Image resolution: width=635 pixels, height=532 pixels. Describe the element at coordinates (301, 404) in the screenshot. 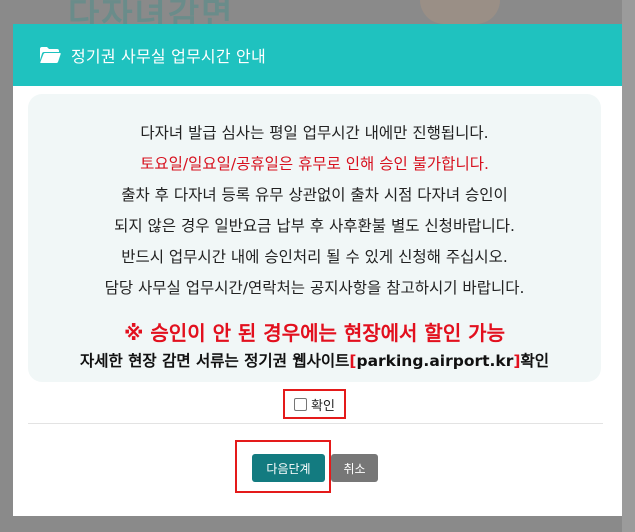

I see `confirm-checkbox` at that location.